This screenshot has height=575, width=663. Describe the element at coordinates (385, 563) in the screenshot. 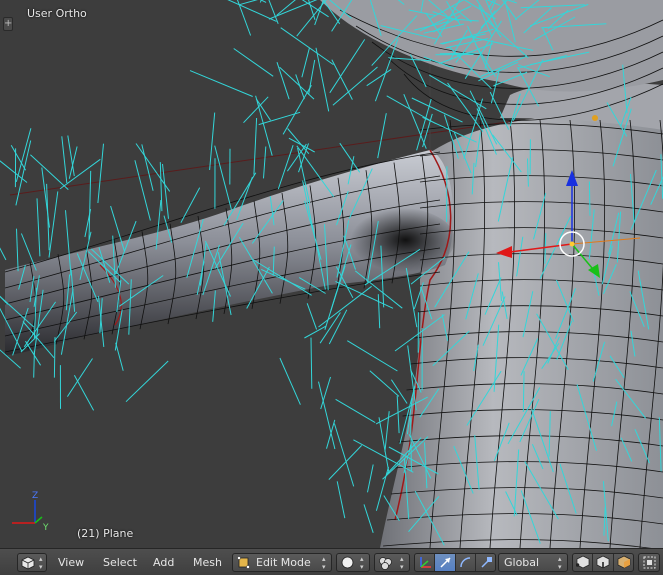

I see `pivot-point-icon` at that location.